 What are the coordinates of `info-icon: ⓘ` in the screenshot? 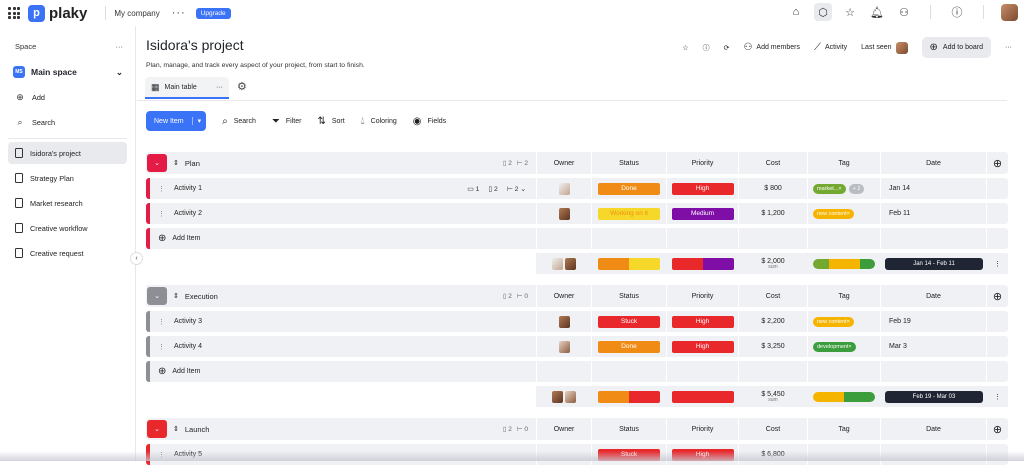 It's located at (706, 48).